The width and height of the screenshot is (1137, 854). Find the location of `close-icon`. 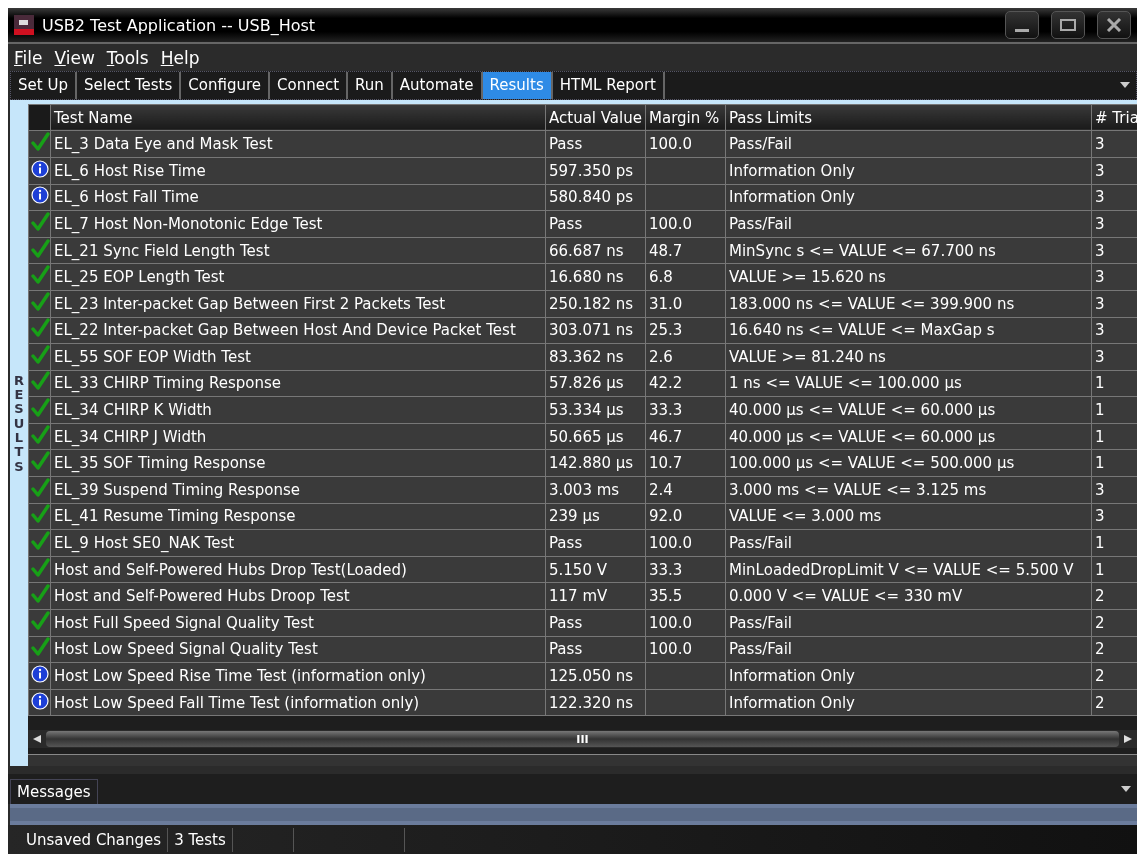

close-icon is located at coordinates (1114, 25).